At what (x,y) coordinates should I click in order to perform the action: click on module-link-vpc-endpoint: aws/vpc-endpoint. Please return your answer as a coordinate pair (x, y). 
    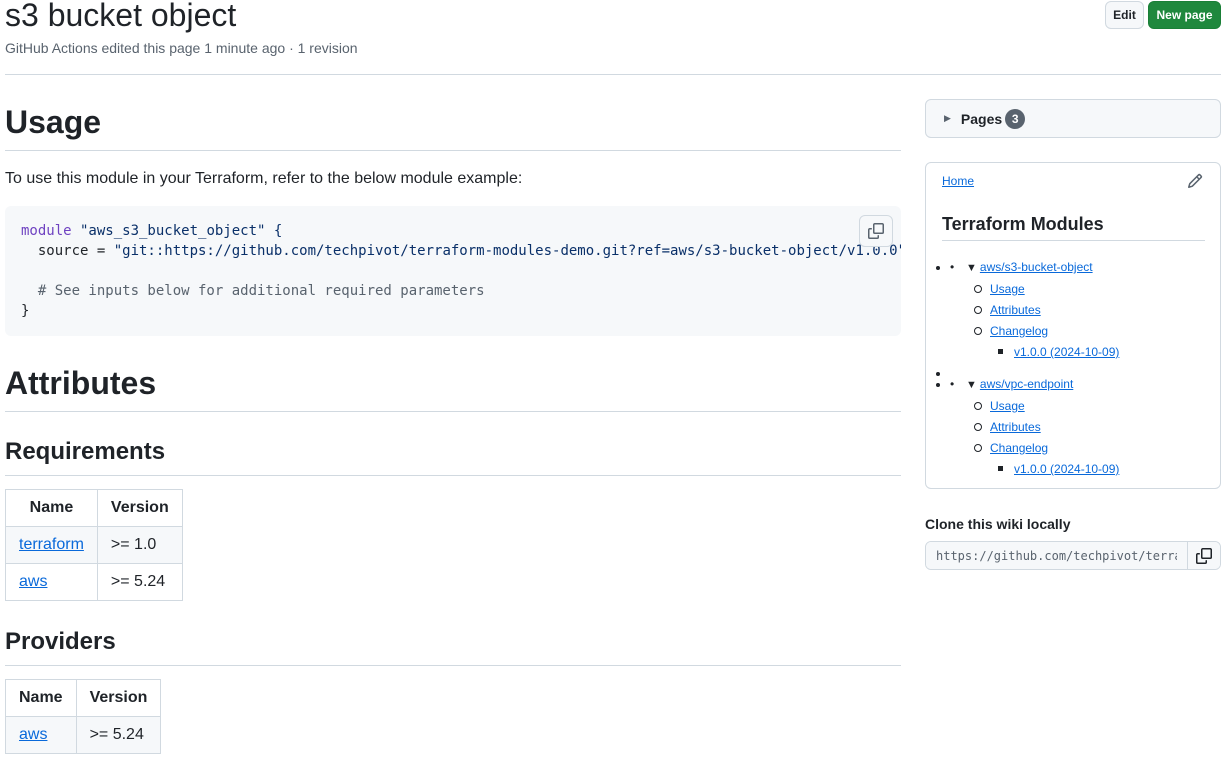
    Looking at the image, I should click on (1026, 384).